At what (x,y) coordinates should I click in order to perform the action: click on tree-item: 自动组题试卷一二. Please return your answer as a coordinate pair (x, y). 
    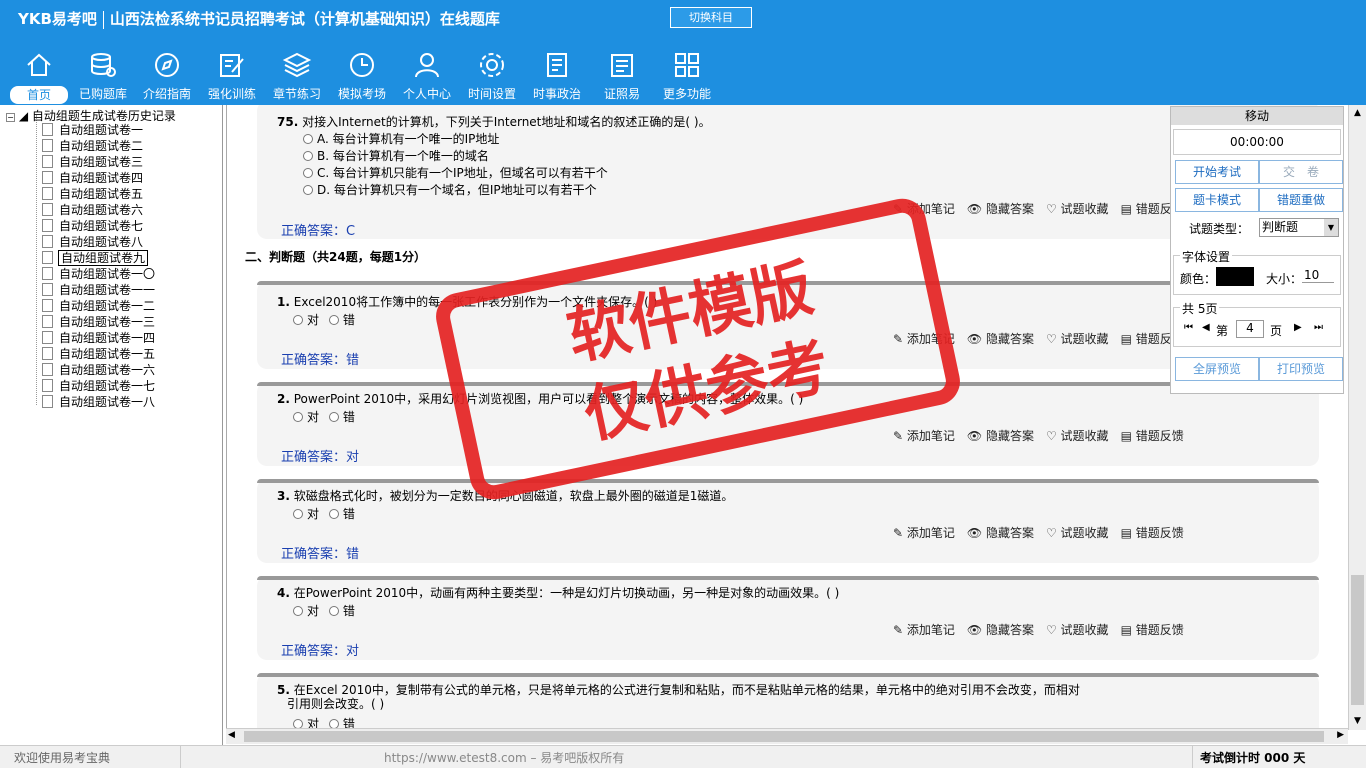
    Looking at the image, I should click on (98, 306).